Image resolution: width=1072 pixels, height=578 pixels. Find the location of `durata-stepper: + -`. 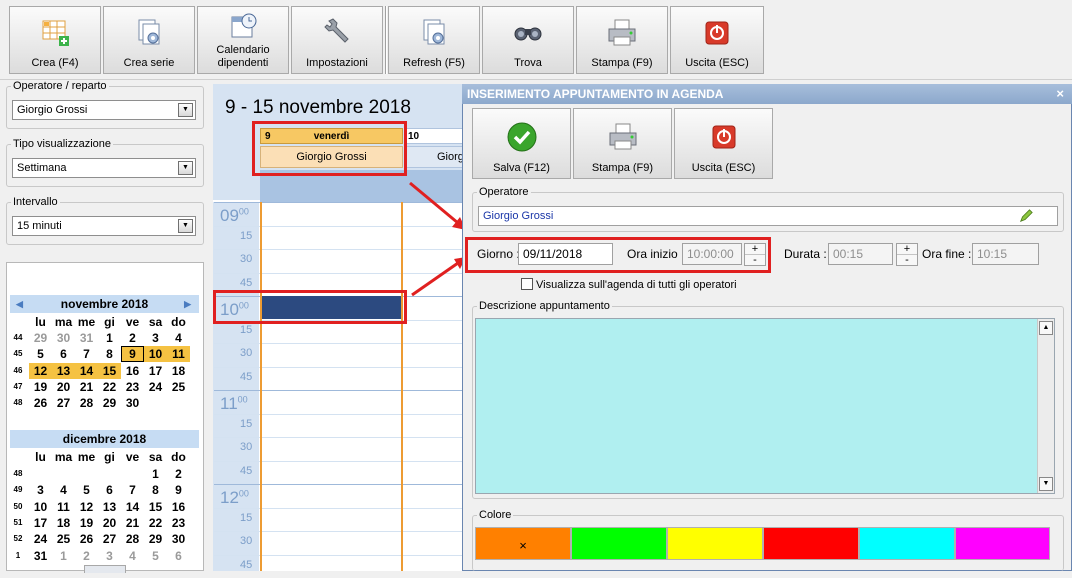

durata-stepper: + - is located at coordinates (907, 254).